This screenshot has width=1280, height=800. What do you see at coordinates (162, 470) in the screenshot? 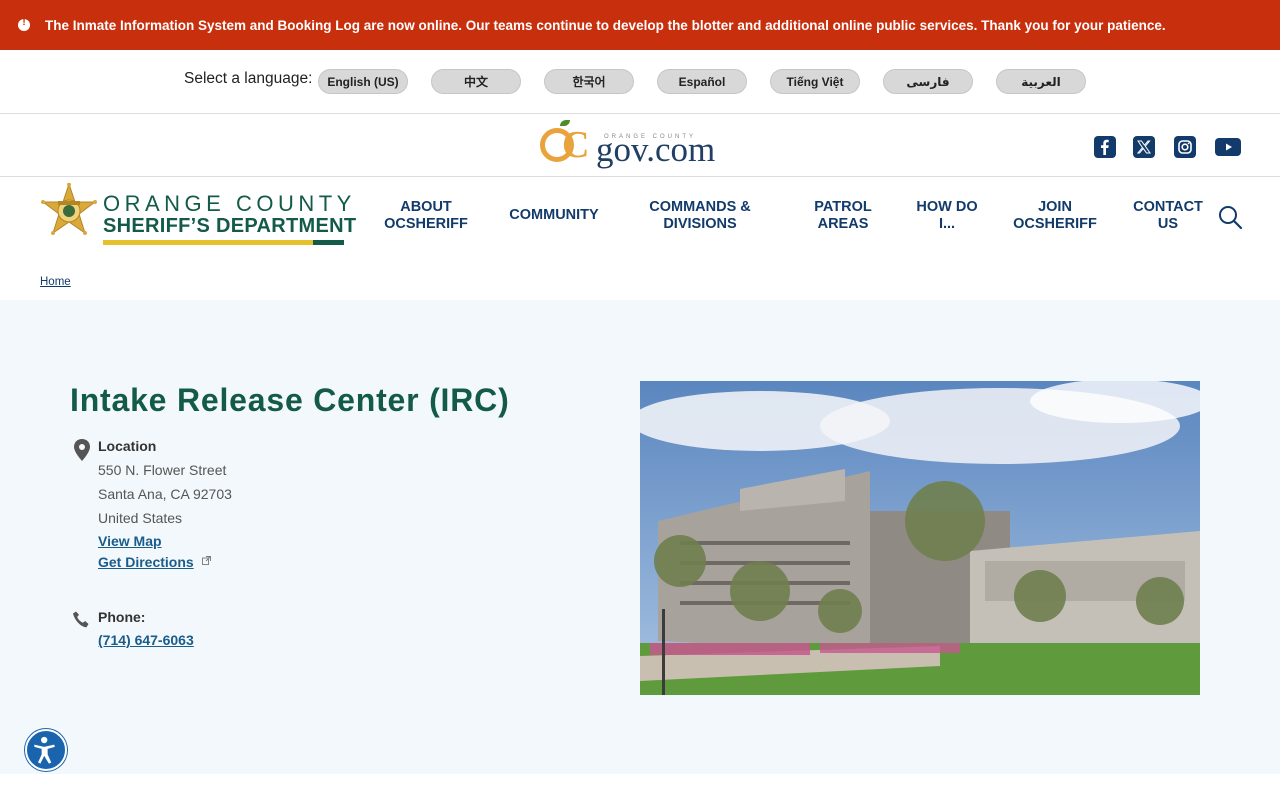
I see `address-street: 550 N. Flower Street` at bounding box center [162, 470].